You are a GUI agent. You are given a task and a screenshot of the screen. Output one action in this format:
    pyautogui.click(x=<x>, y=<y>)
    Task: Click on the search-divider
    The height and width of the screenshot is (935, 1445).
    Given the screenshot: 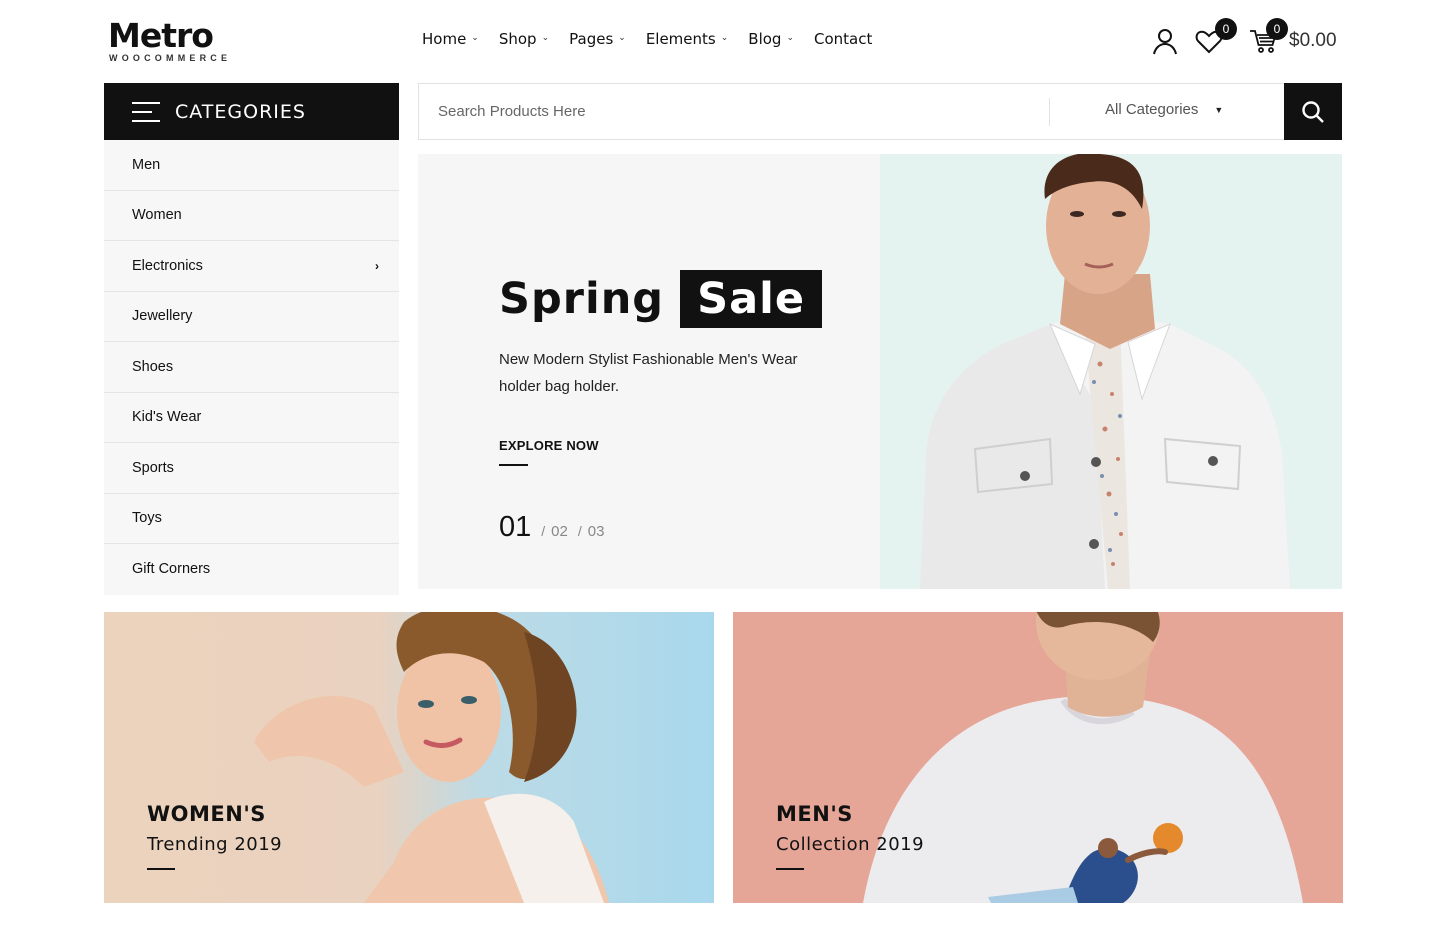 What is the action you would take?
    pyautogui.click(x=1049, y=112)
    